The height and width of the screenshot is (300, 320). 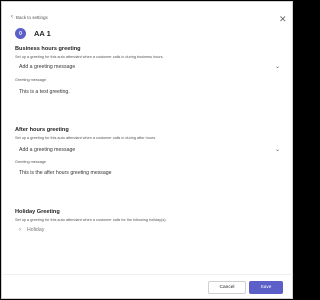 I want to click on page-header: 0 AA 1, so click(x=33, y=33).